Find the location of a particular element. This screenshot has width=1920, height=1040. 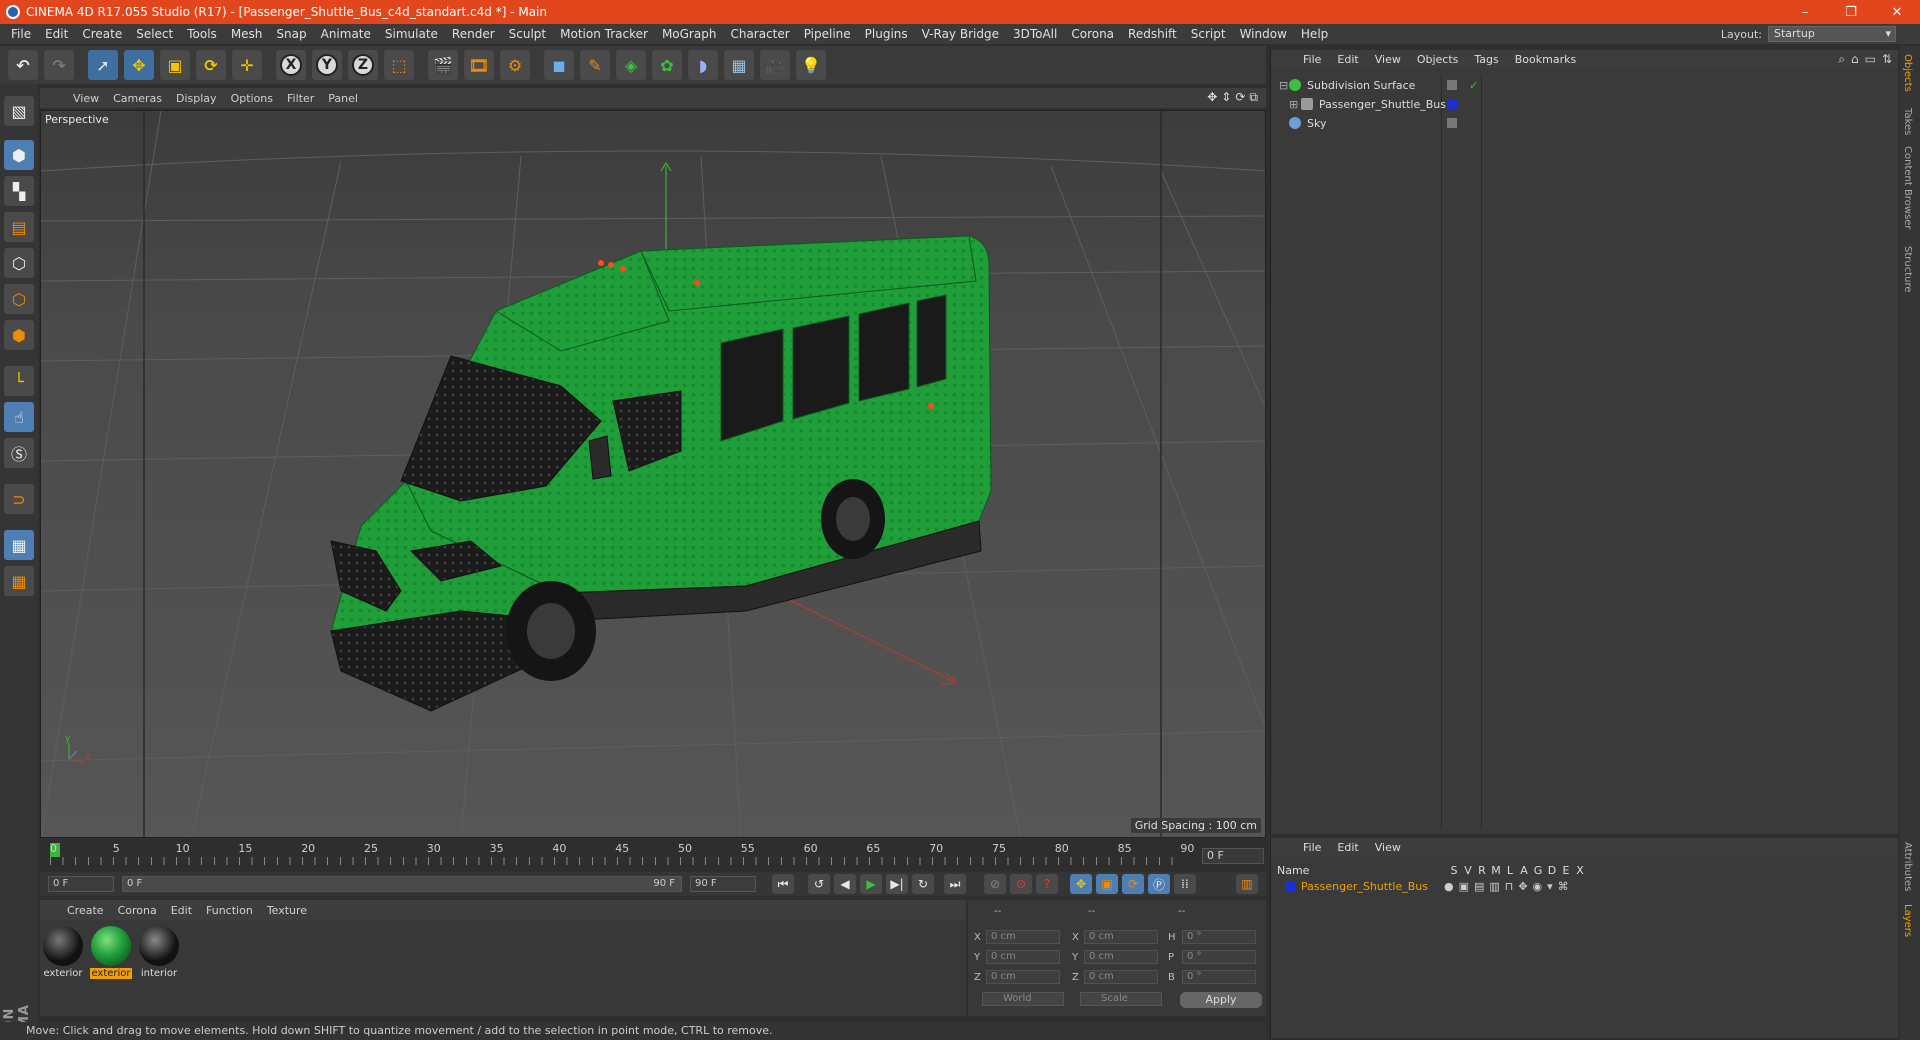

menu-file: File is located at coordinates (21, 34).